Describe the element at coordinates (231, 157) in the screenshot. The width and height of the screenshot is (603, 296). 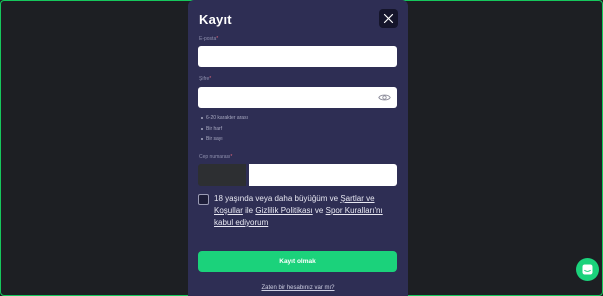
I see `phone-required-mark: *` at that location.